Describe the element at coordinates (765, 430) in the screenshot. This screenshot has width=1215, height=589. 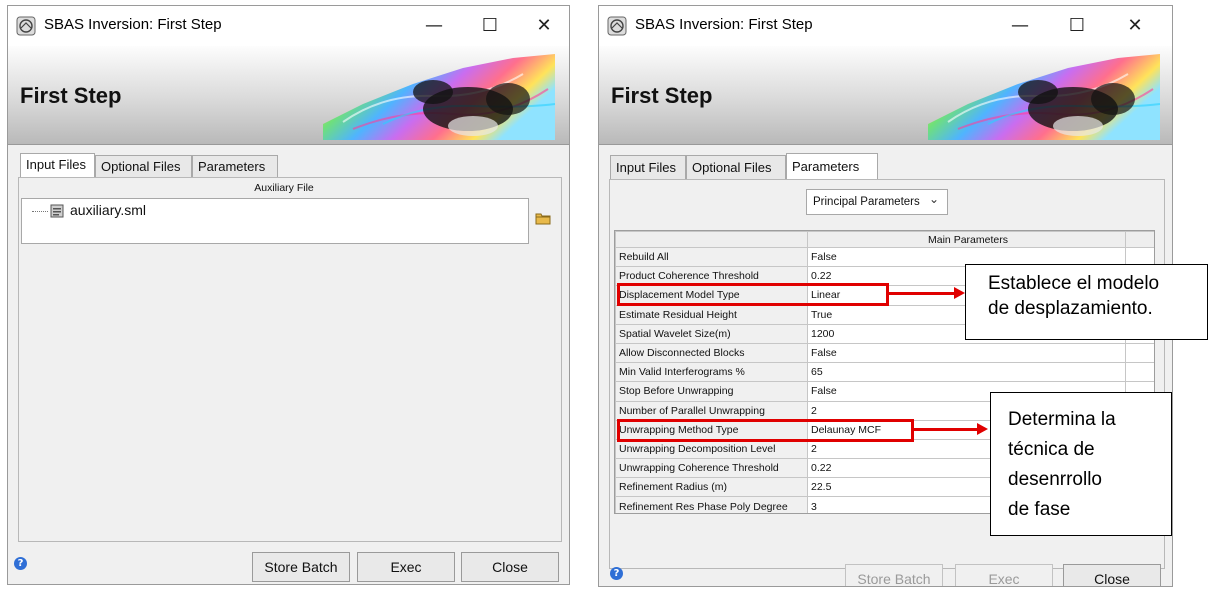
I see `highlight-unwrapping-method` at that location.